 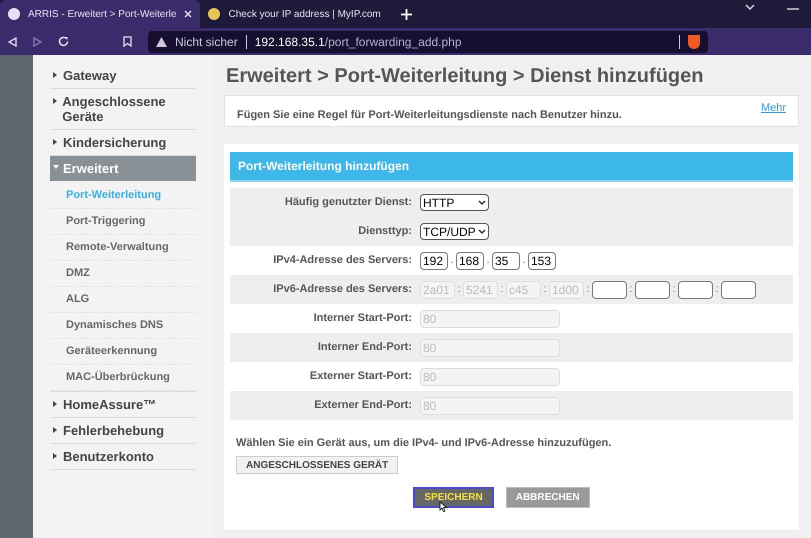 What do you see at coordinates (123, 457) in the screenshot?
I see `sidebar-item: Benutzerkonto` at bounding box center [123, 457].